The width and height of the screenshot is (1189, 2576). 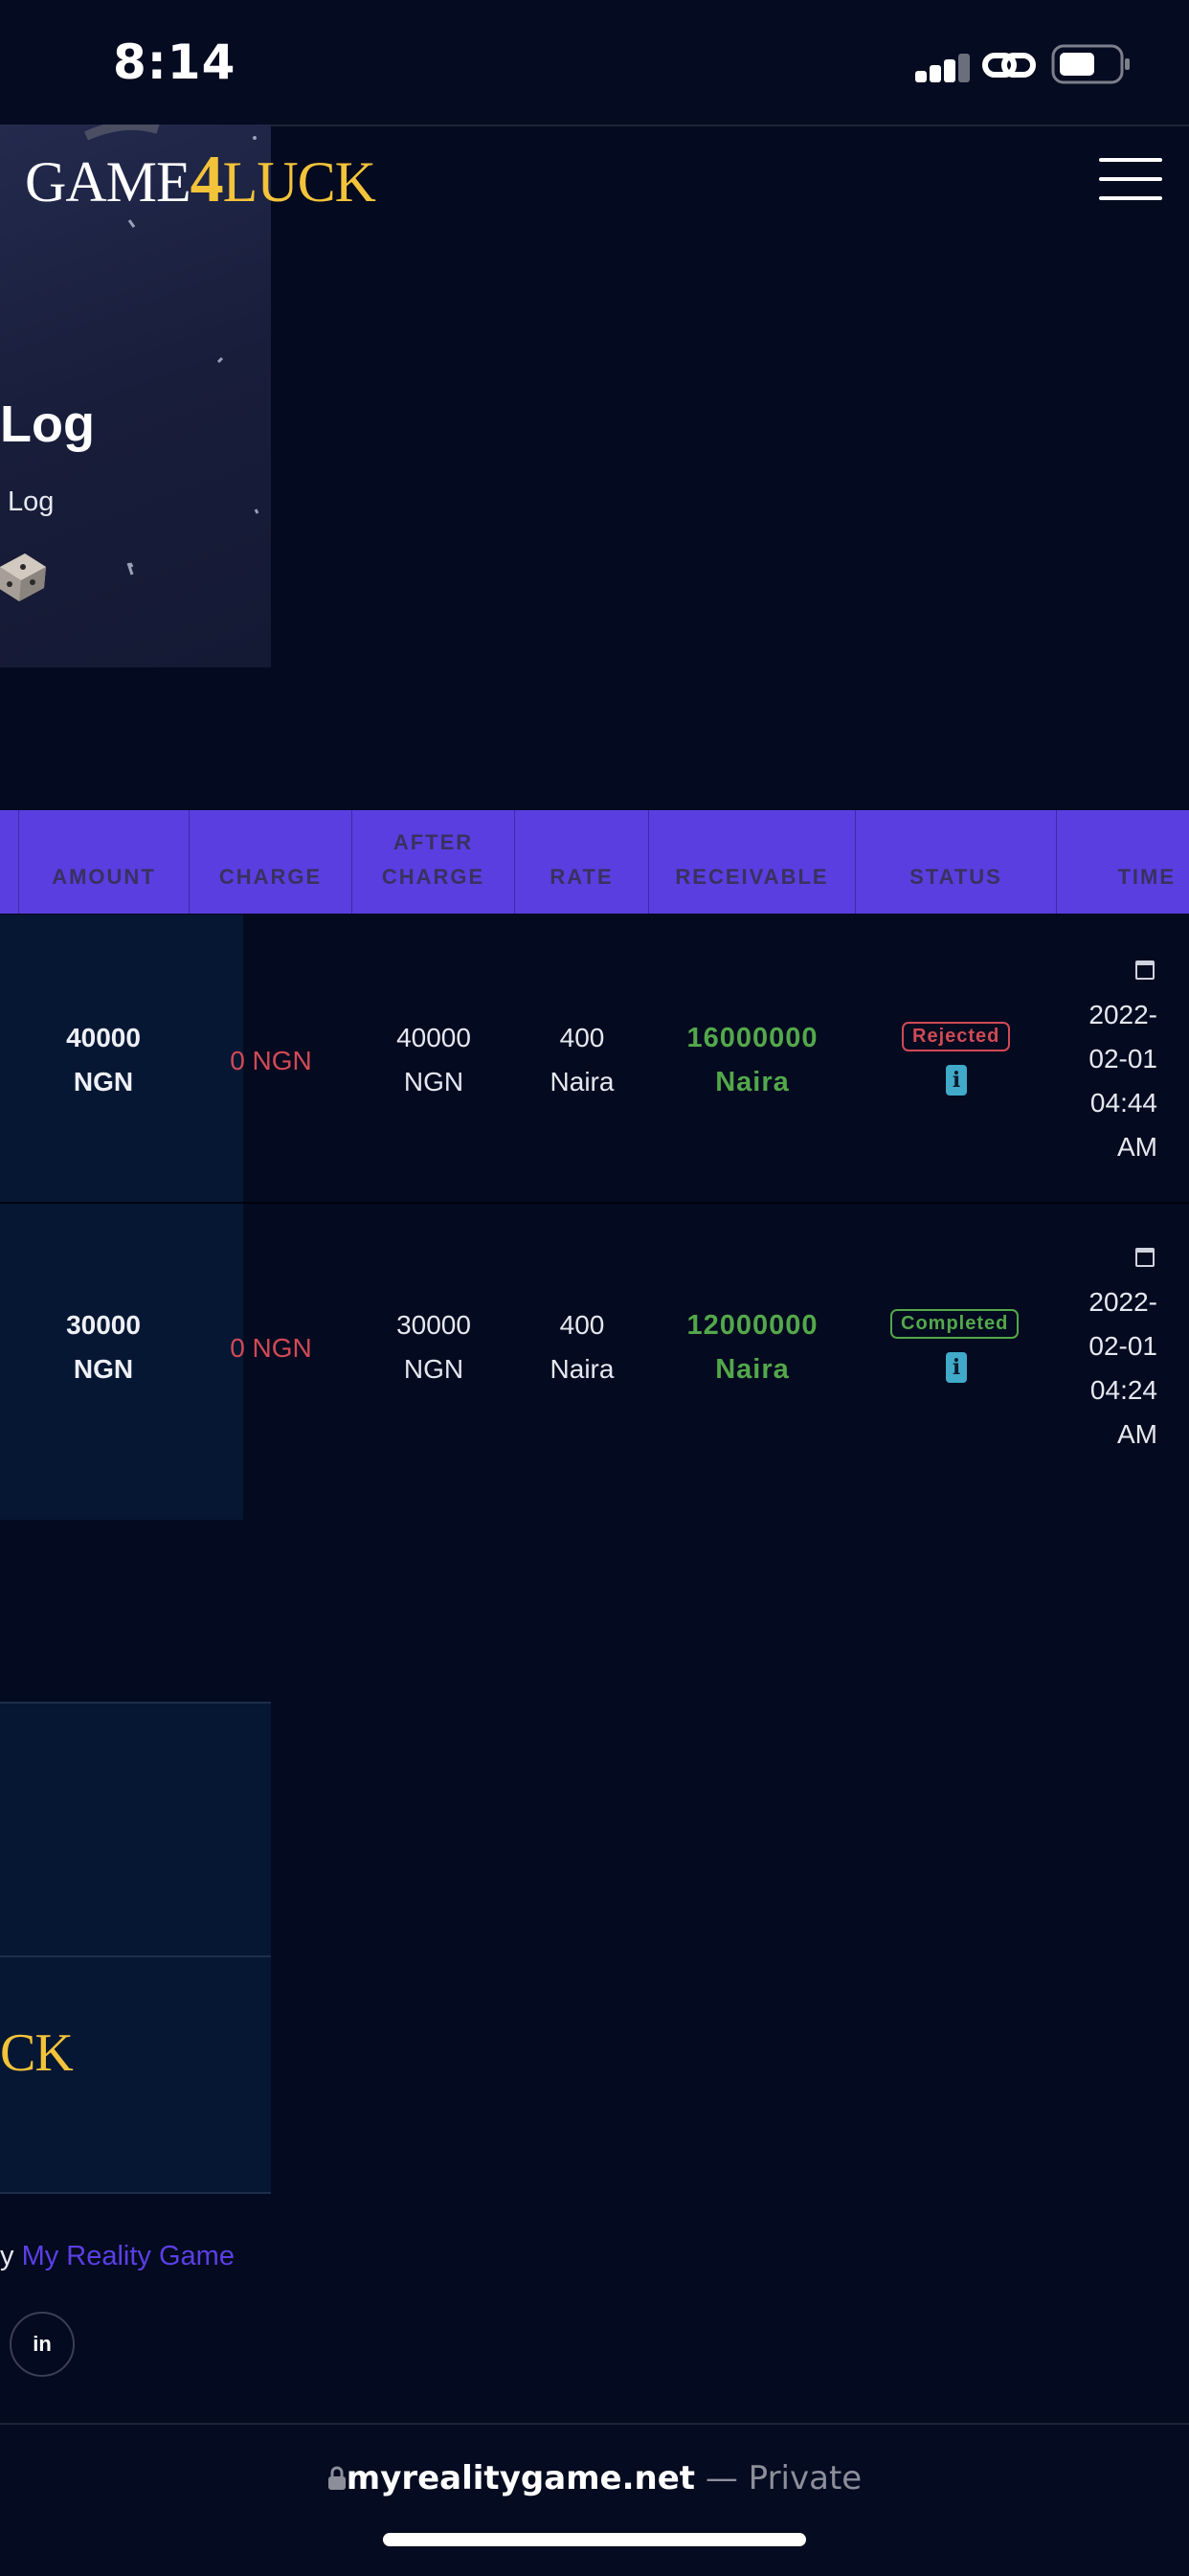 What do you see at coordinates (1130, 179) in the screenshot?
I see `hamburger-icon` at bounding box center [1130, 179].